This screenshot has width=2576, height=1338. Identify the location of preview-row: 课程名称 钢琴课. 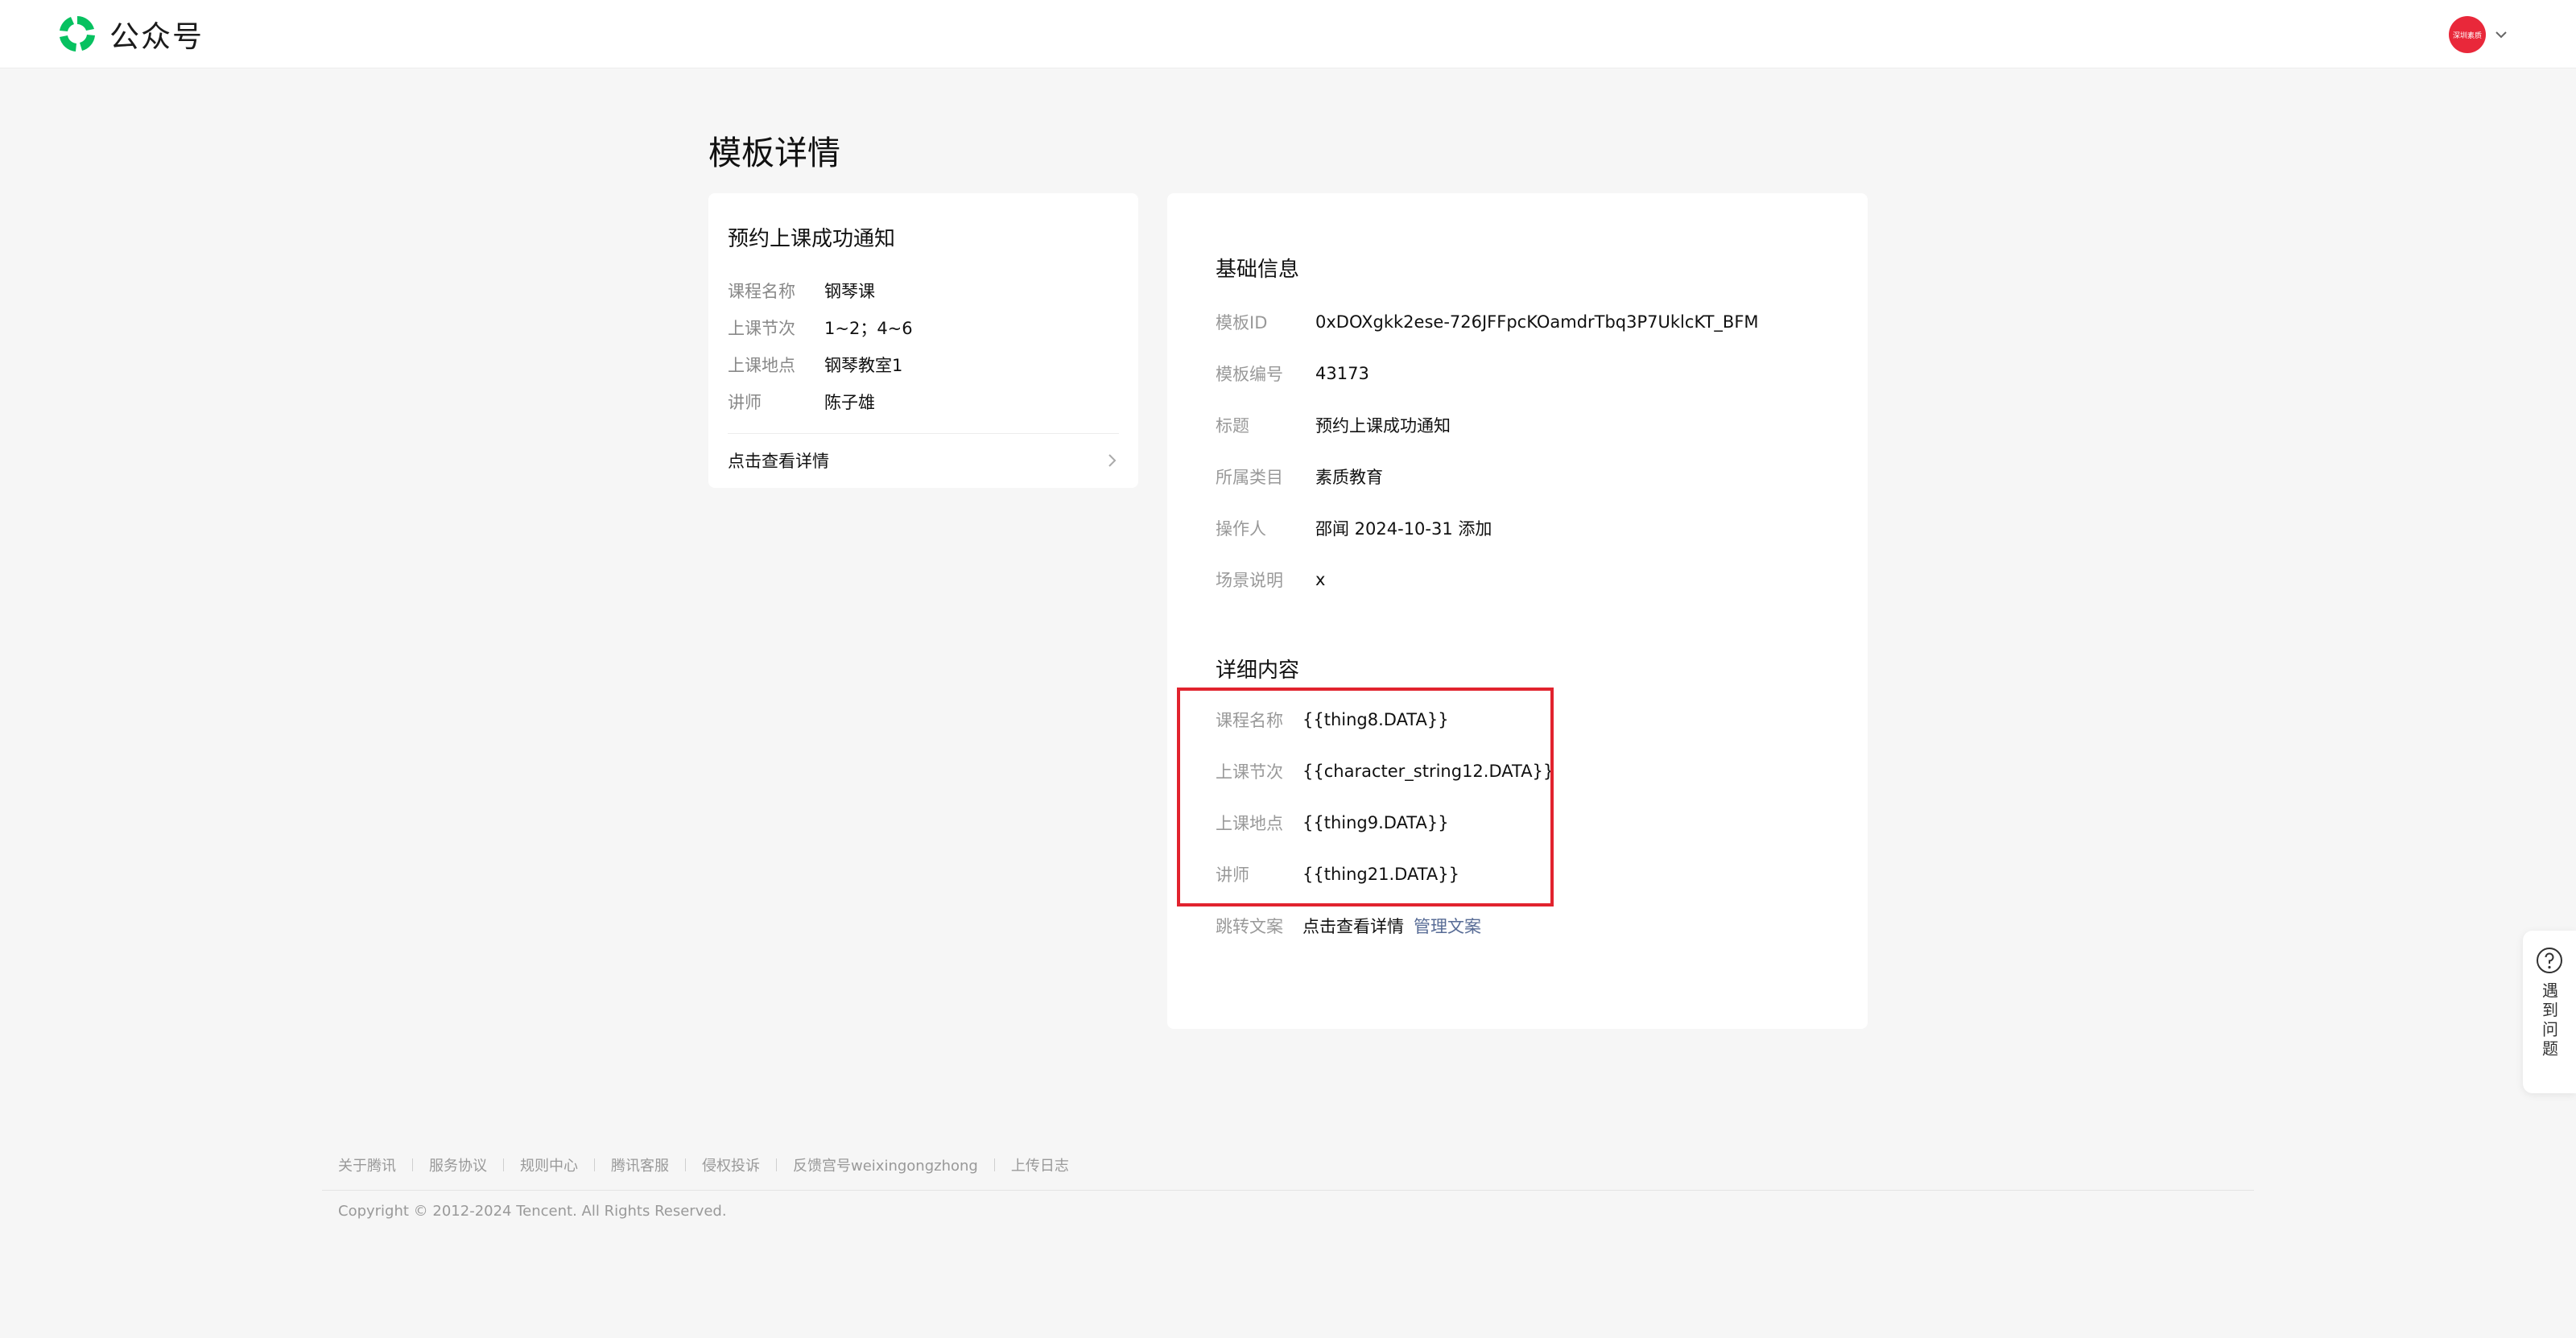
(820, 290).